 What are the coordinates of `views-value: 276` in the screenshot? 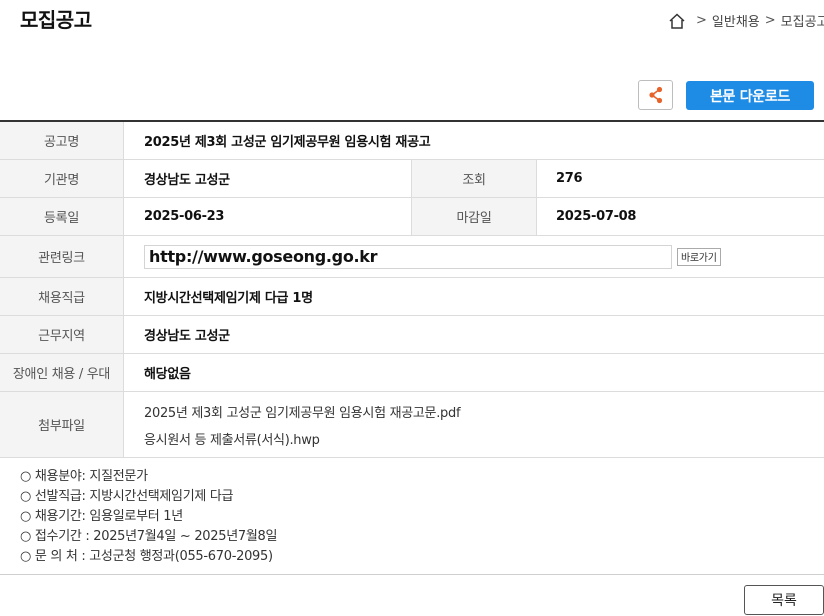 It's located at (569, 178).